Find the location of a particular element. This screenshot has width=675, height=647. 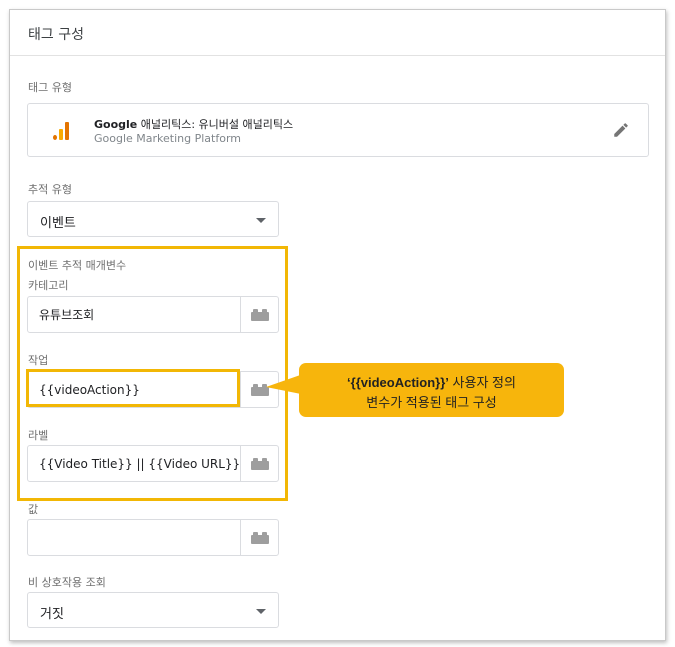

value-input is located at coordinates (134, 537).